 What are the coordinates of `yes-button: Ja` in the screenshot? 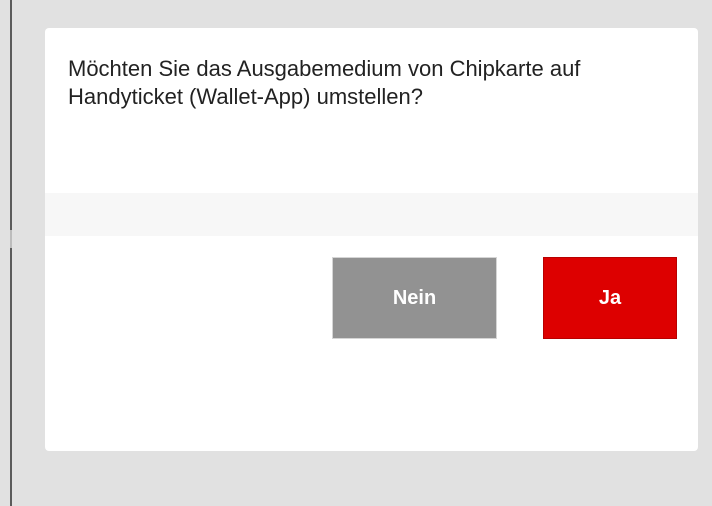 It's located at (610, 298).